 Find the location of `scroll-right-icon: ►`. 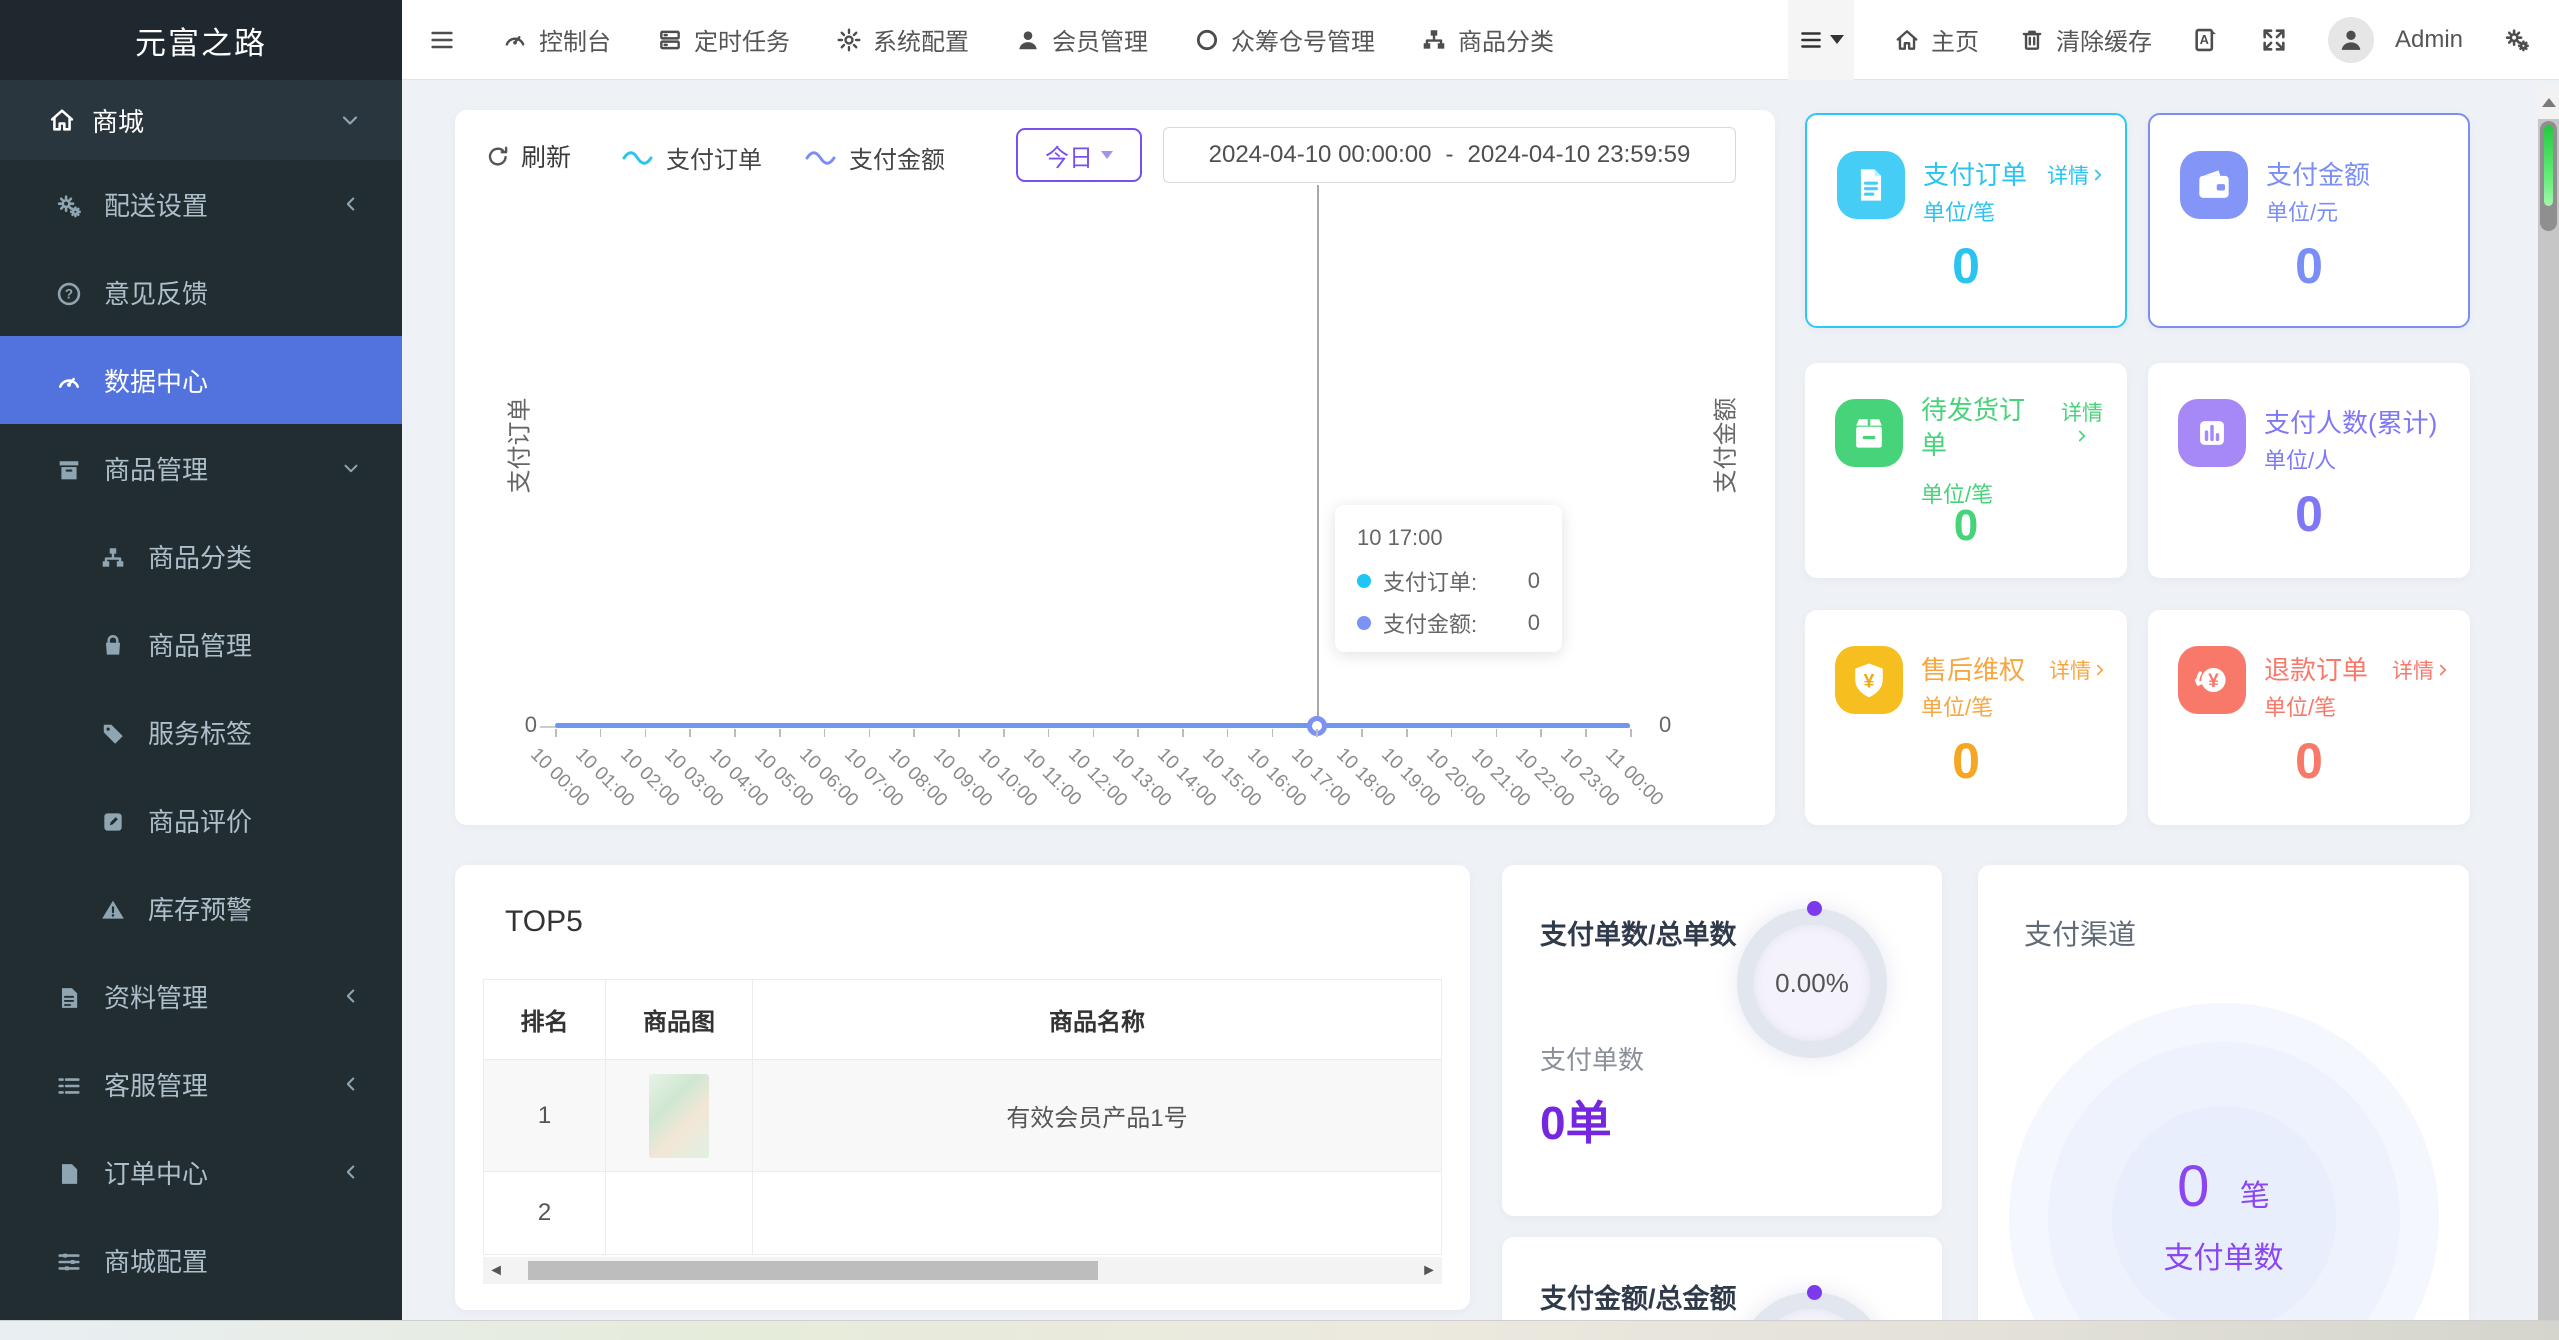

scroll-right-icon: ► is located at coordinates (1429, 1271).